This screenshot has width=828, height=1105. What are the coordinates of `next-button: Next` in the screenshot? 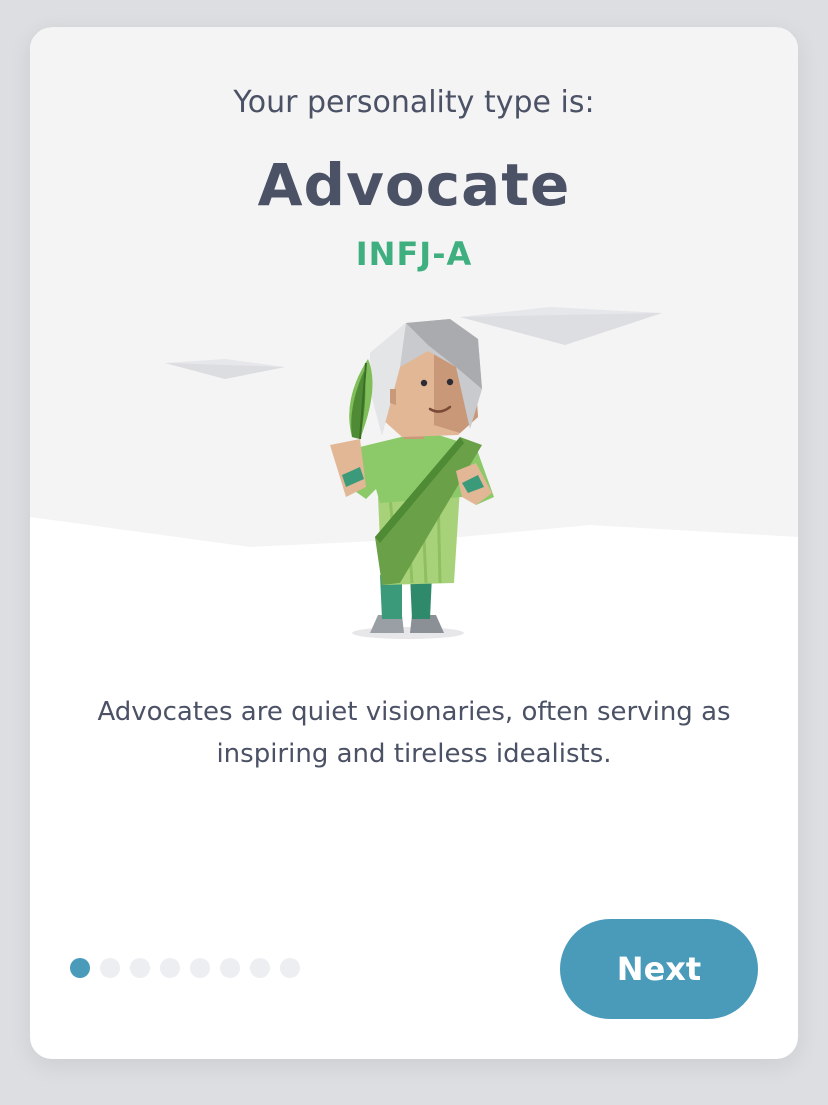 It's located at (659, 969).